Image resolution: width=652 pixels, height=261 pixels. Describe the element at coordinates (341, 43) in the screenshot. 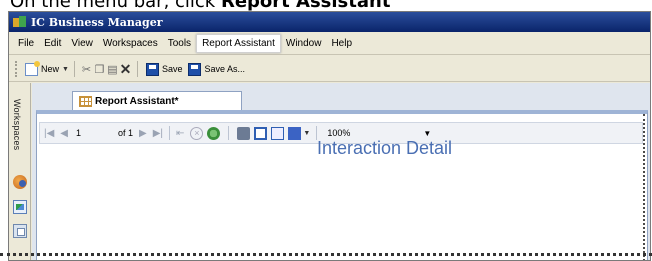

I see `menu-help: Help` at that location.